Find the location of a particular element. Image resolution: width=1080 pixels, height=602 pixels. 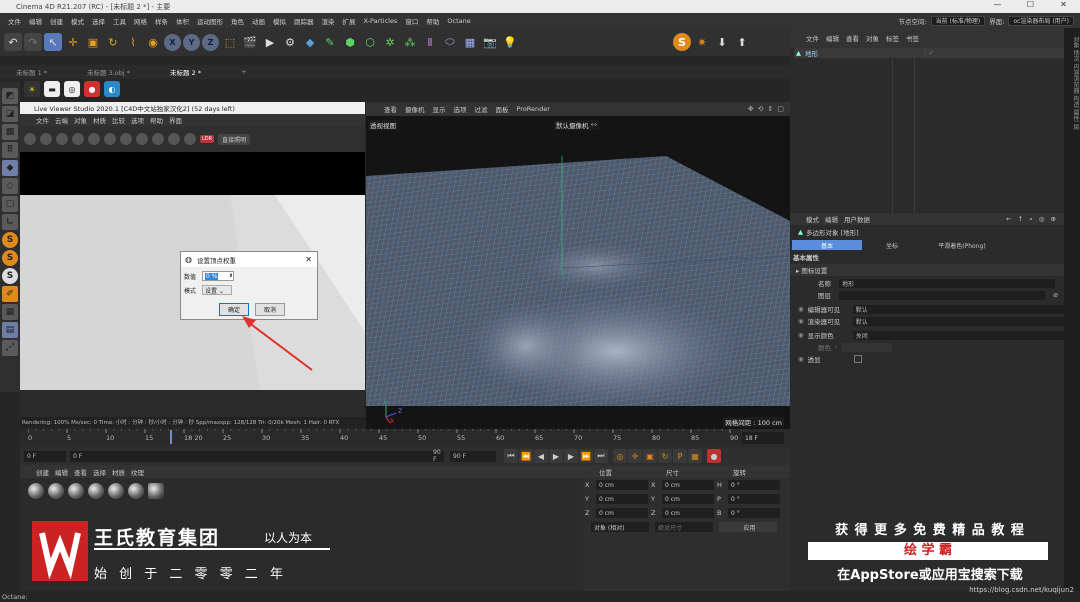

tab-basic: 基本 is located at coordinates (827, 245).